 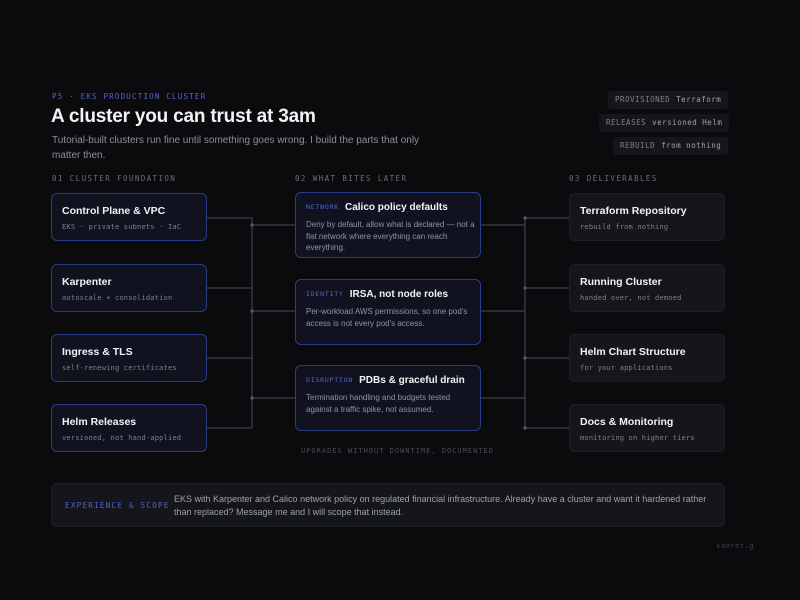 I want to click on eyebrow-label: P5 · EKS PRODUCTION CLUSTER, so click(x=129, y=96).